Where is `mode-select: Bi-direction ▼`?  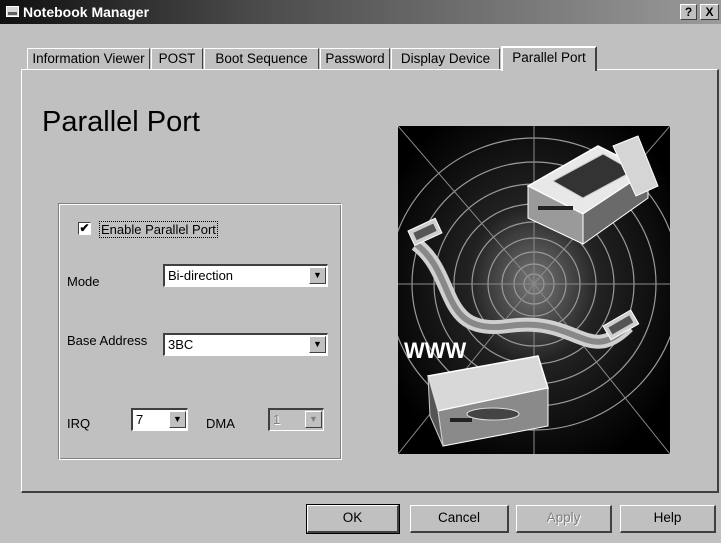 mode-select: Bi-direction ▼ is located at coordinates (245, 275).